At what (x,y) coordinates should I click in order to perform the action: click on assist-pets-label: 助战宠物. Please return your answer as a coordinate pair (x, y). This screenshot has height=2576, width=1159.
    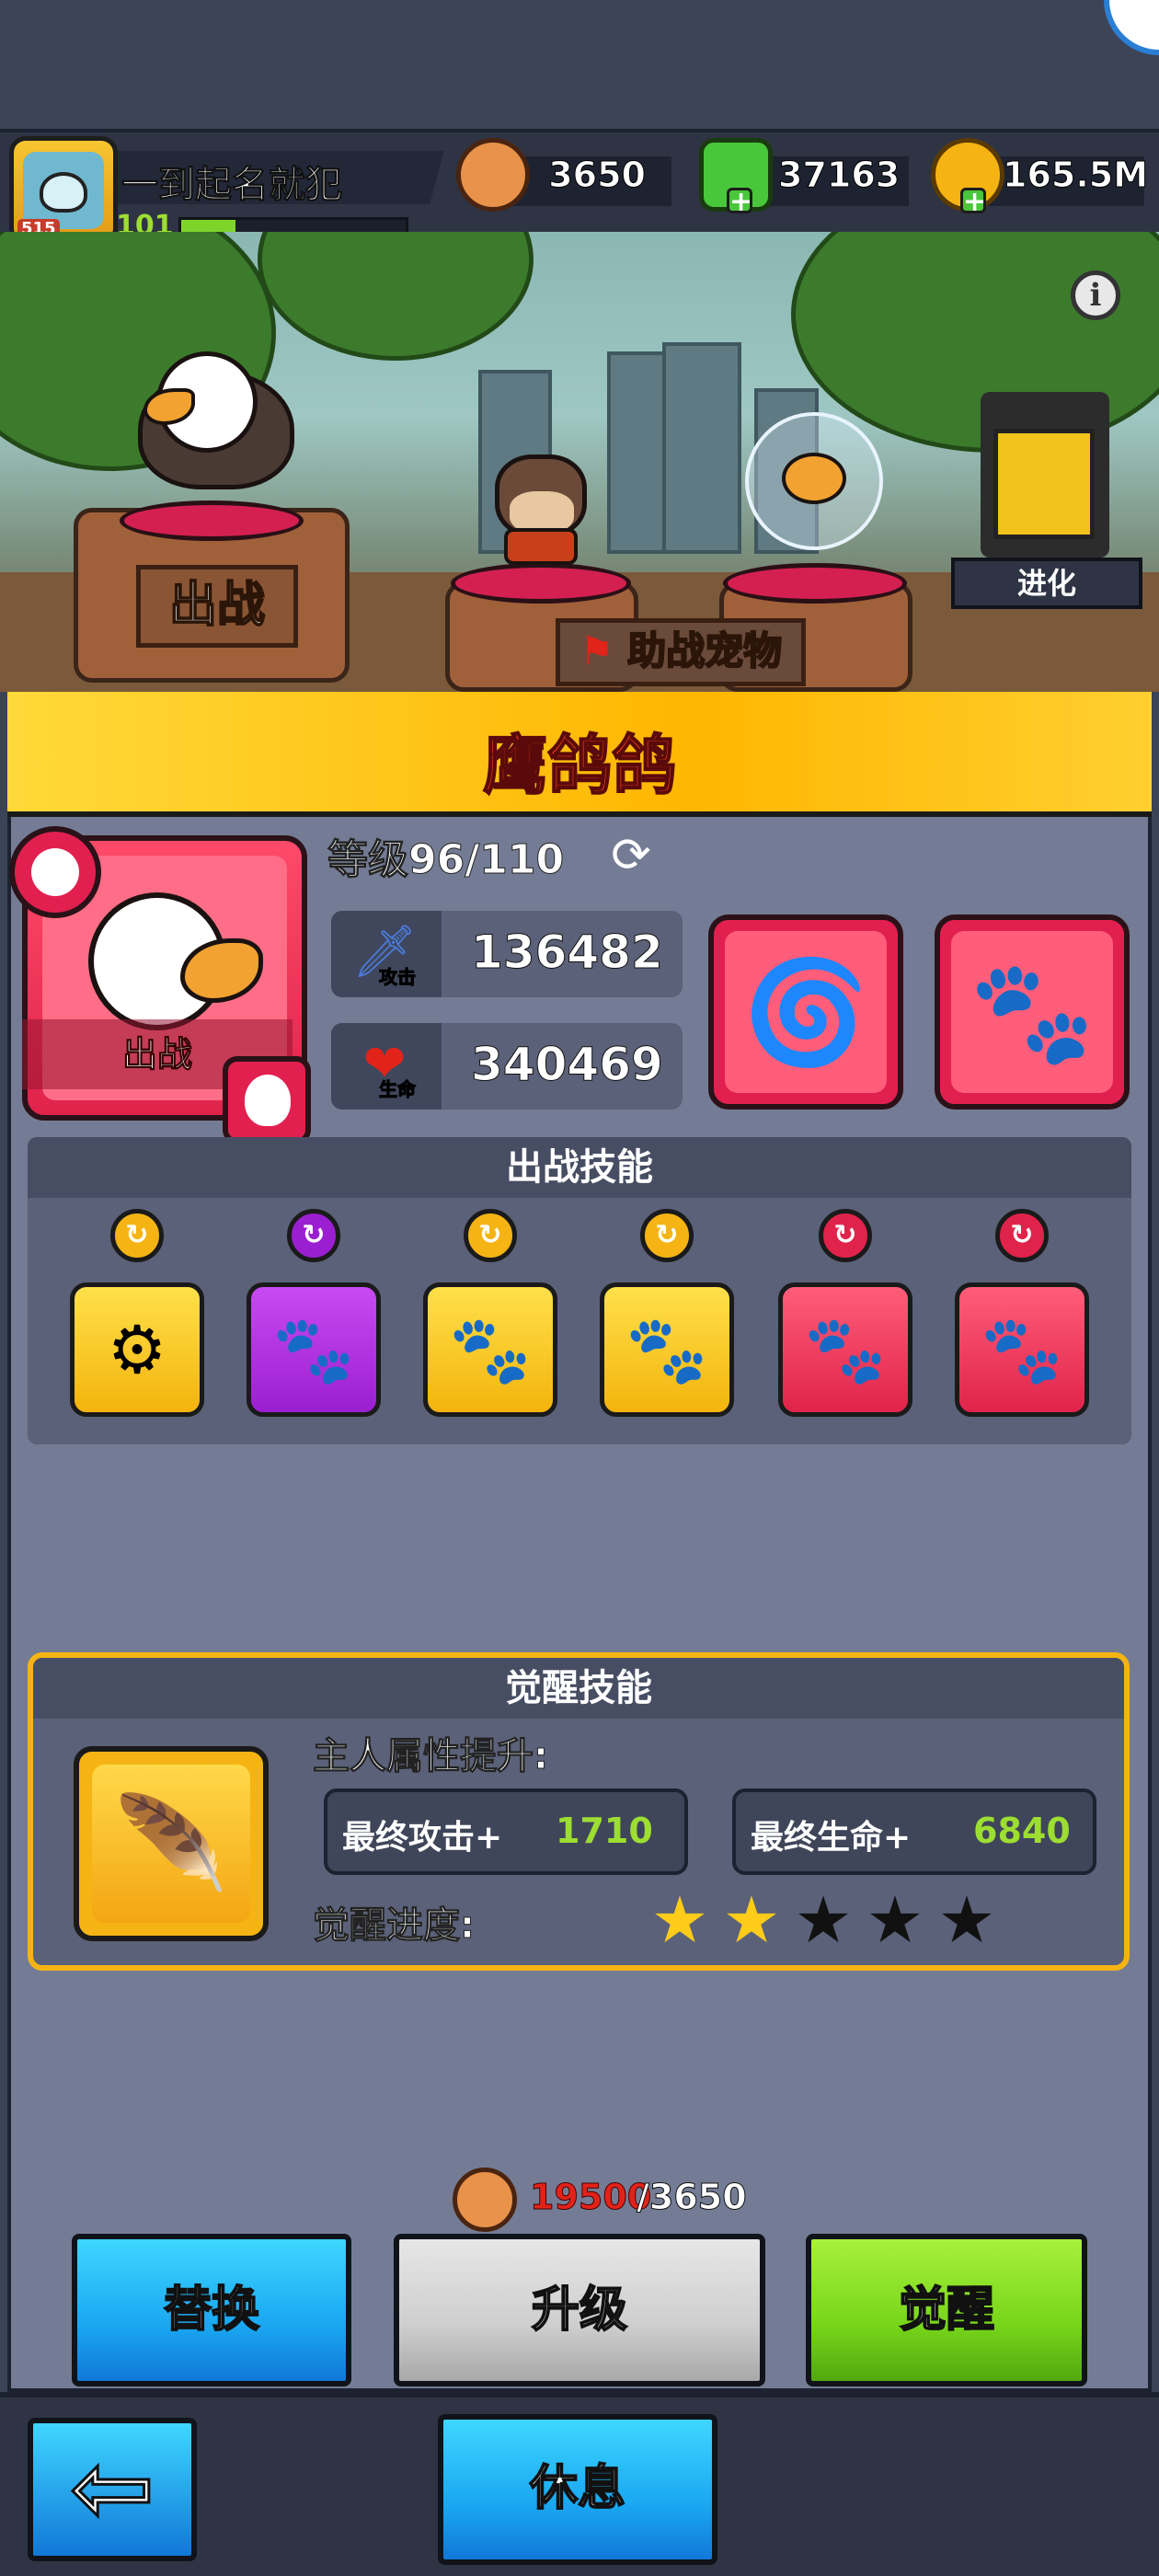
    Looking at the image, I should click on (704, 650).